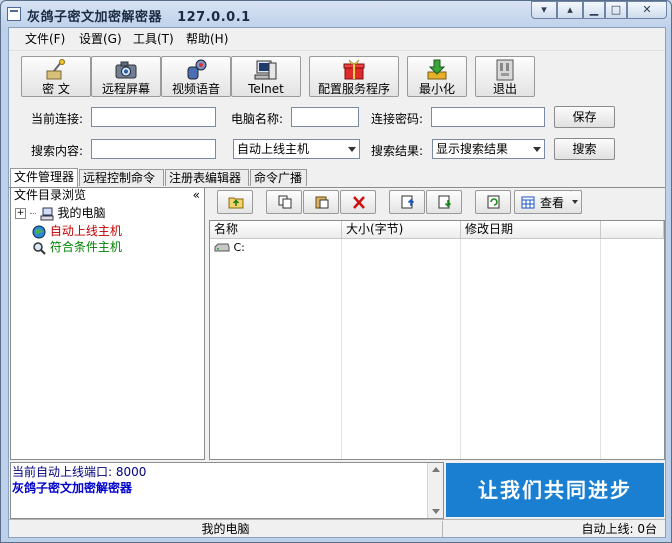 Image resolution: width=672 pixels, height=543 pixels. What do you see at coordinates (44, 177) in the screenshot?
I see `tab-file-manager: 文件管理器` at bounding box center [44, 177].